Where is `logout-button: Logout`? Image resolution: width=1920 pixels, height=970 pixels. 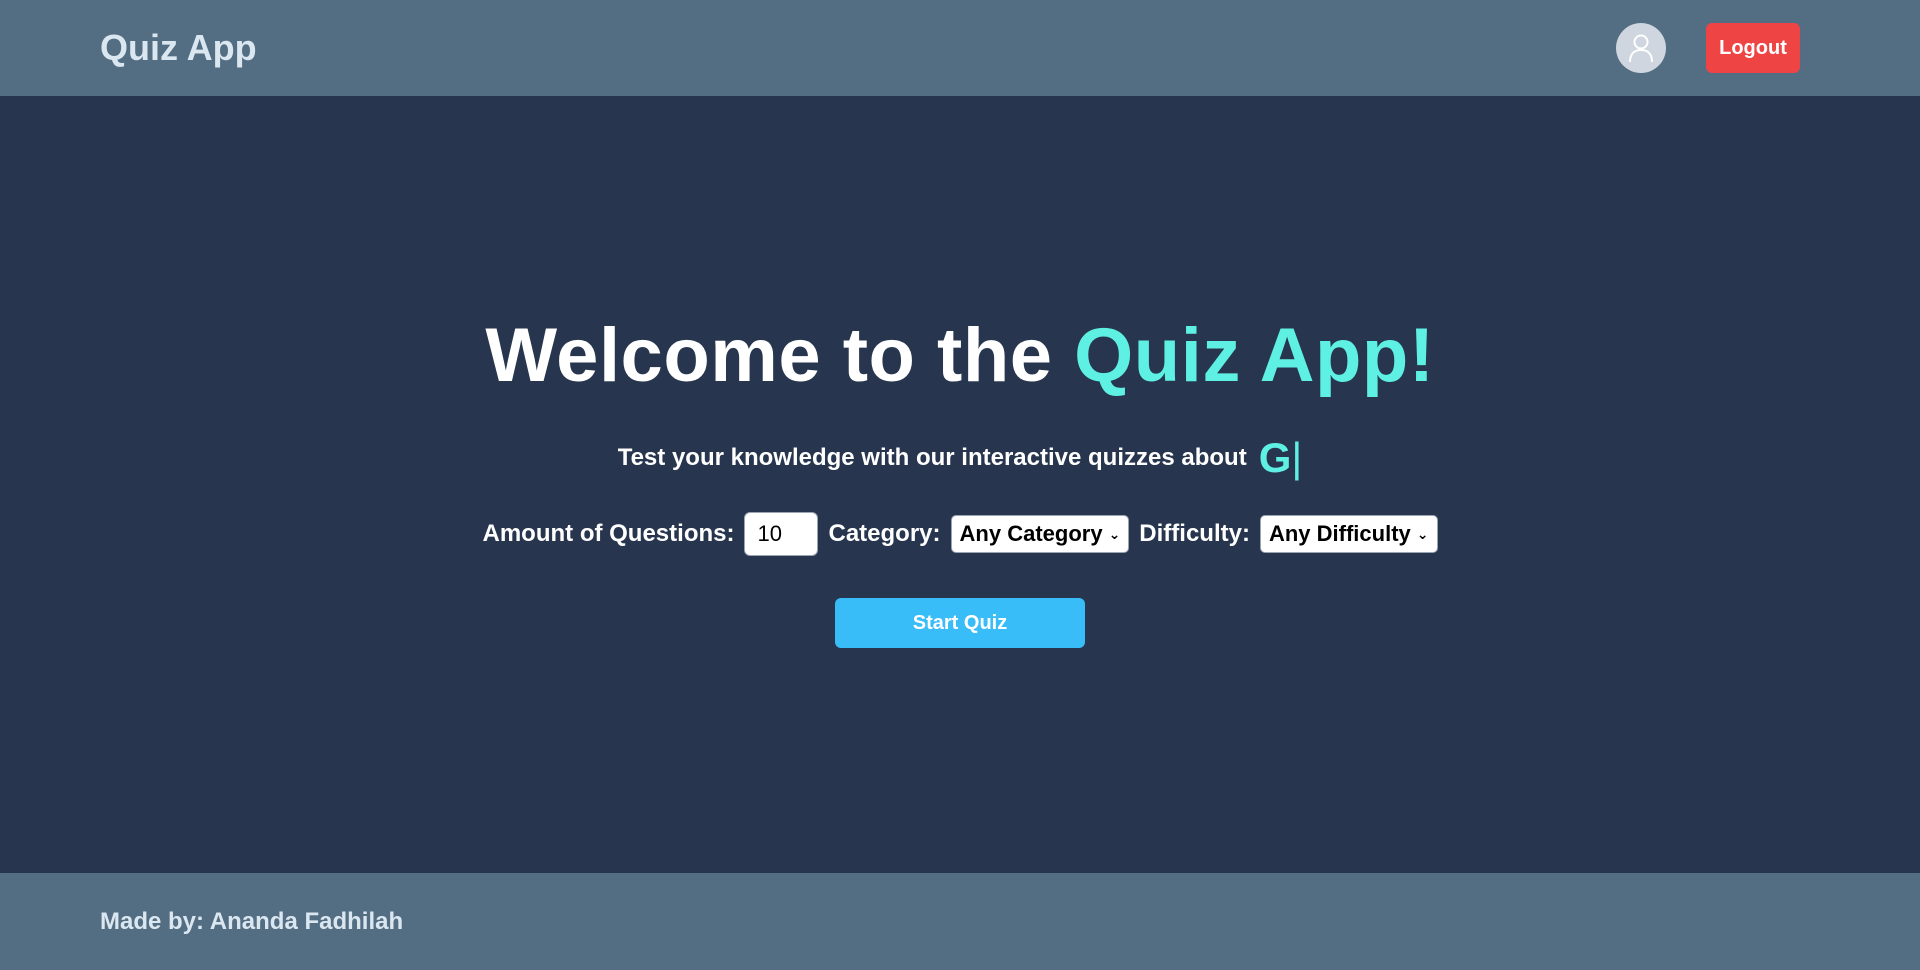
logout-button: Logout is located at coordinates (1753, 48).